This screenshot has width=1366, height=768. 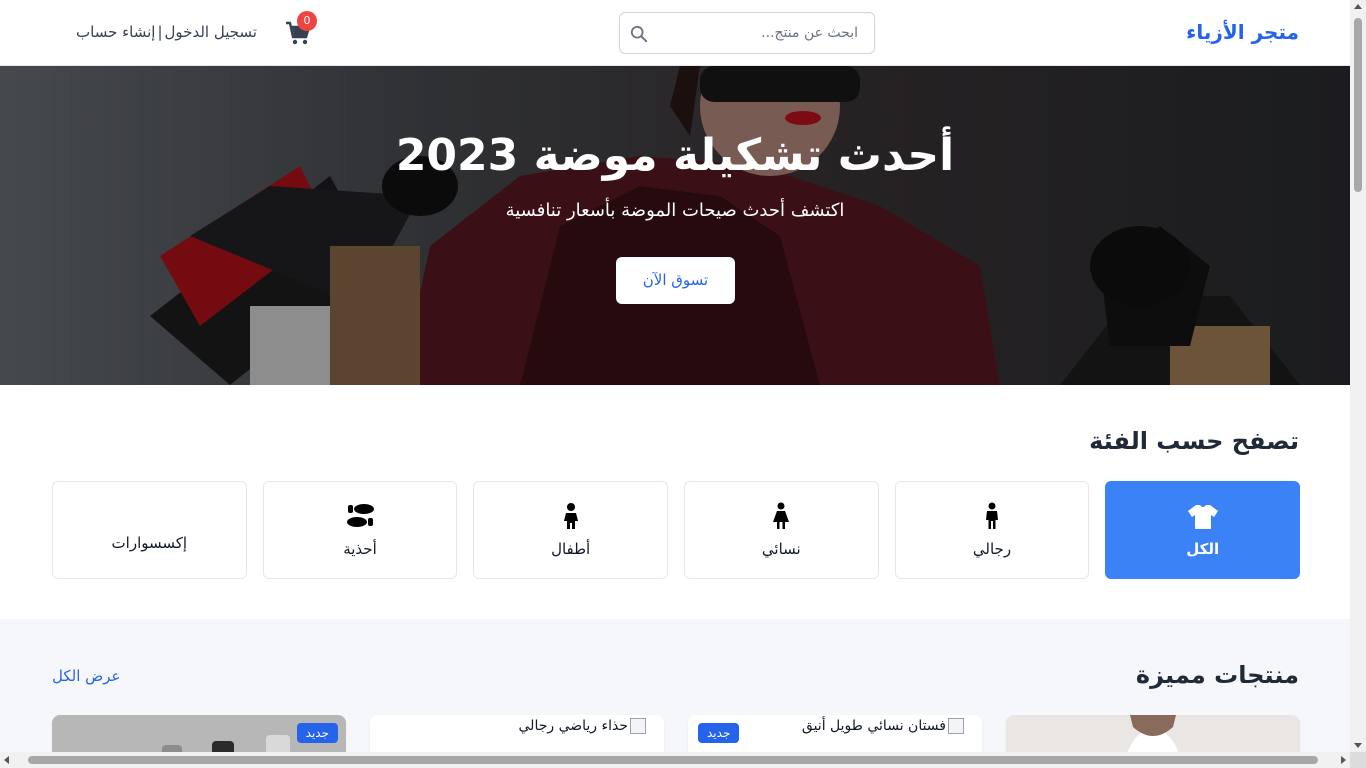 I want to click on category-label: نسائي, so click(x=781, y=549).